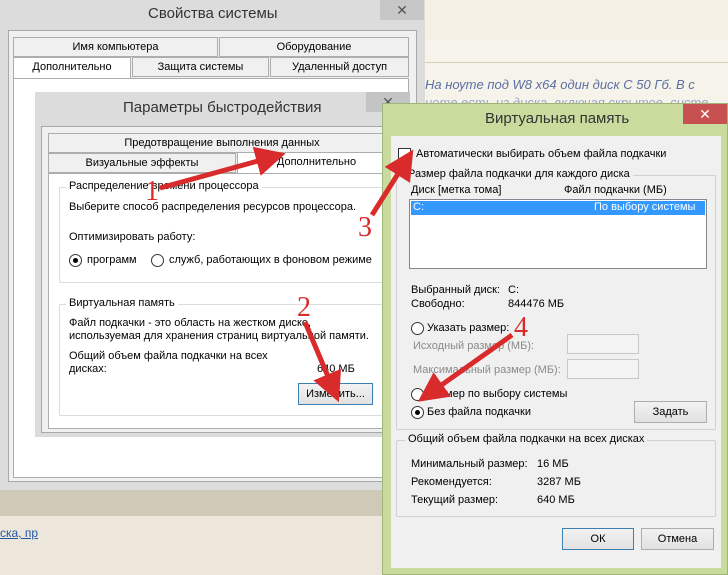 This screenshot has height=575, width=728. I want to click on annotation-number-4: 4, so click(521, 327).